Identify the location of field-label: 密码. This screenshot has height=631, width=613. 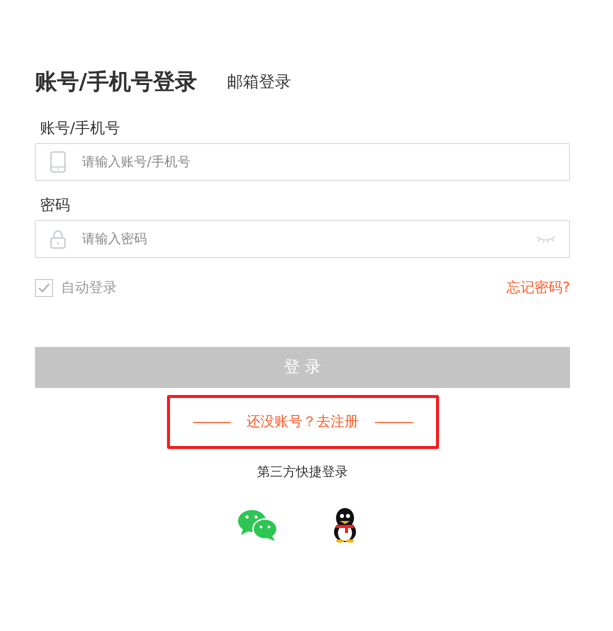
(55, 205).